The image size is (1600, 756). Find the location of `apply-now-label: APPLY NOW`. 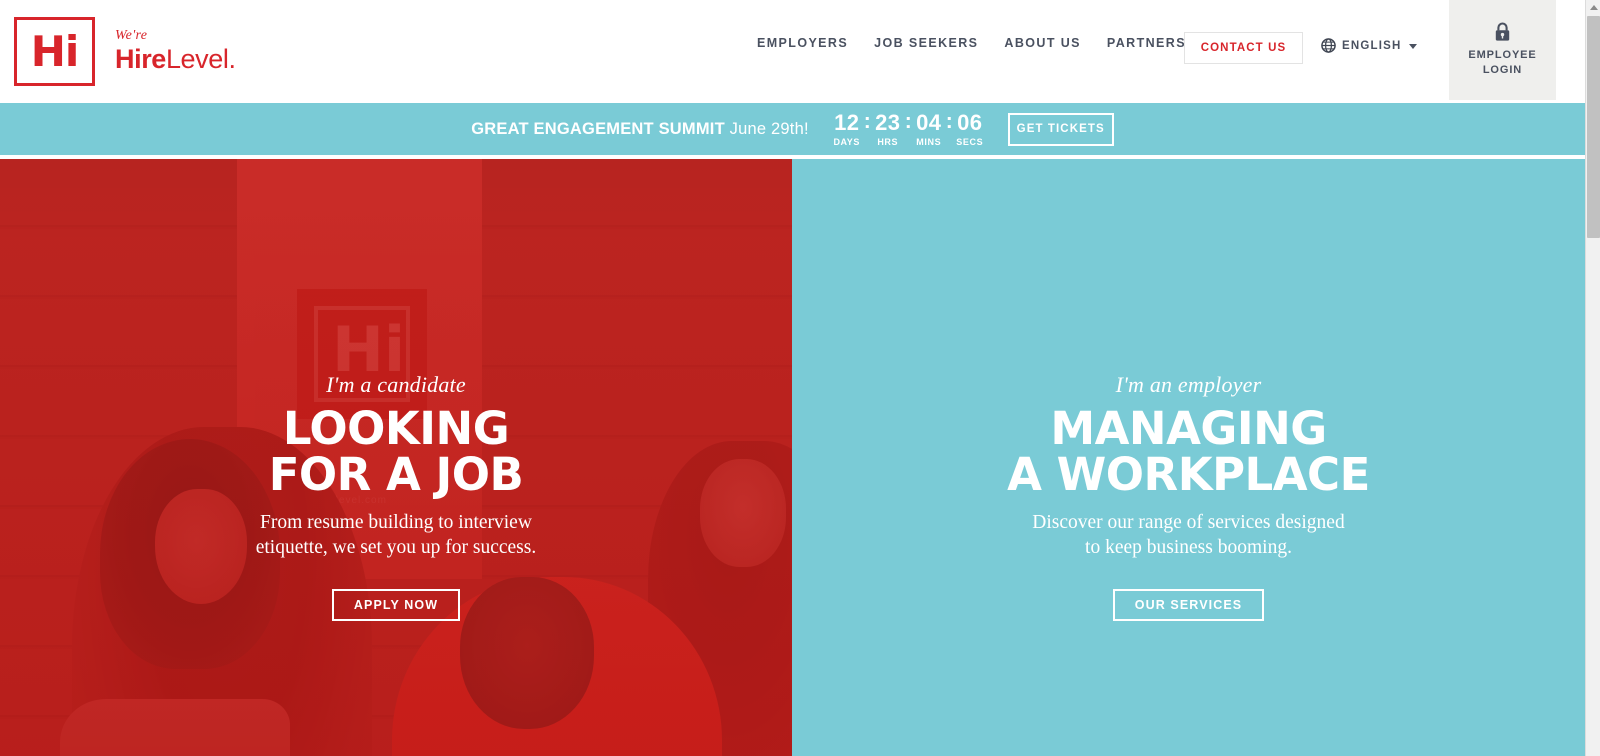

apply-now-label: APPLY NOW is located at coordinates (396, 604).